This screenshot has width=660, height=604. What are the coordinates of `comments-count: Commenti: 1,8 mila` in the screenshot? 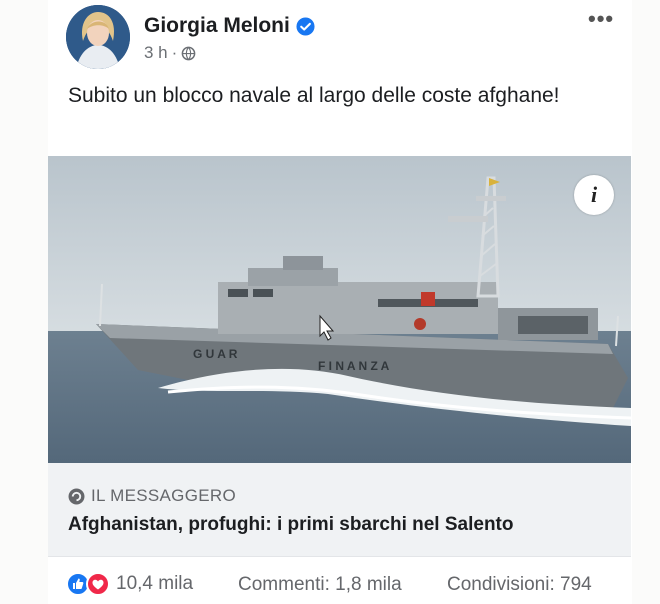 It's located at (320, 585).